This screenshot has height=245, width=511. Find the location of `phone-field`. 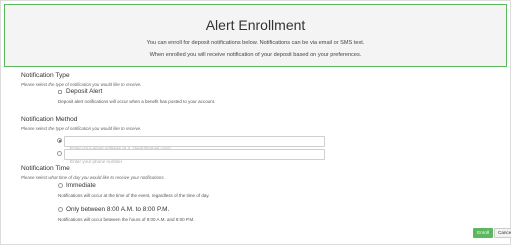

phone-field is located at coordinates (194, 157).